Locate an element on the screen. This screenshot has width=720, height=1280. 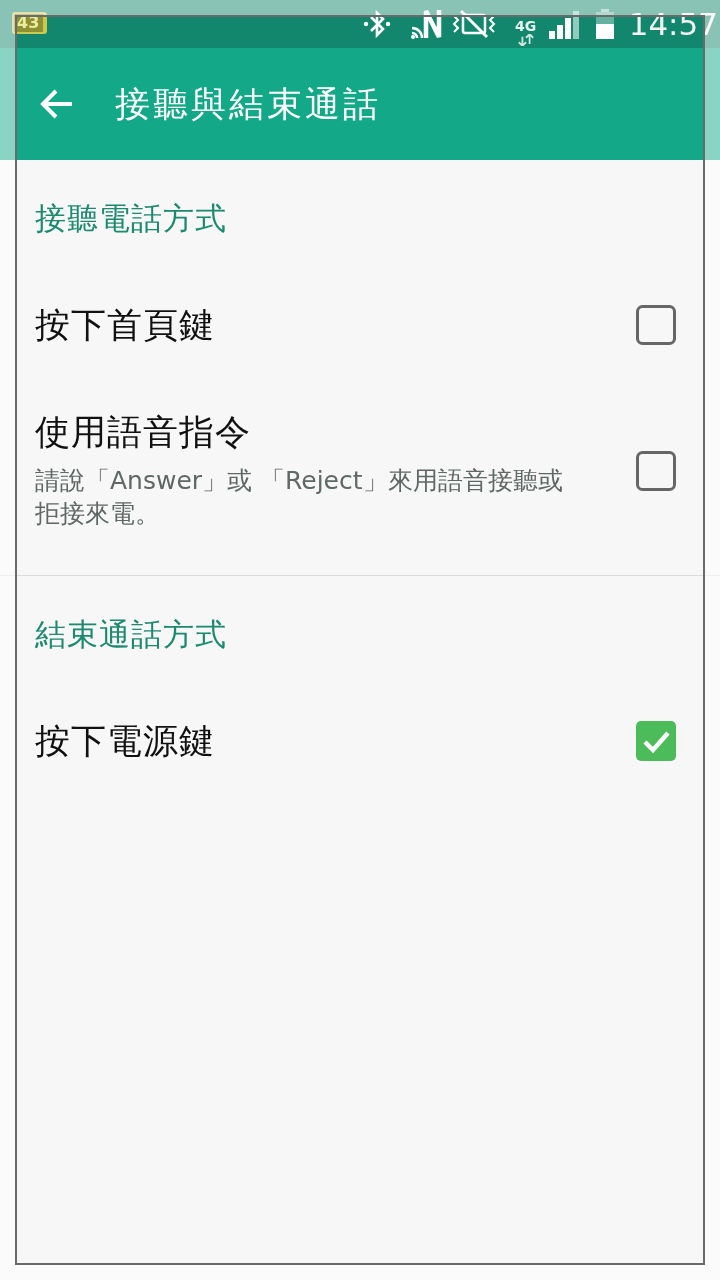
network-type-label: 4G is located at coordinates (526, 26).